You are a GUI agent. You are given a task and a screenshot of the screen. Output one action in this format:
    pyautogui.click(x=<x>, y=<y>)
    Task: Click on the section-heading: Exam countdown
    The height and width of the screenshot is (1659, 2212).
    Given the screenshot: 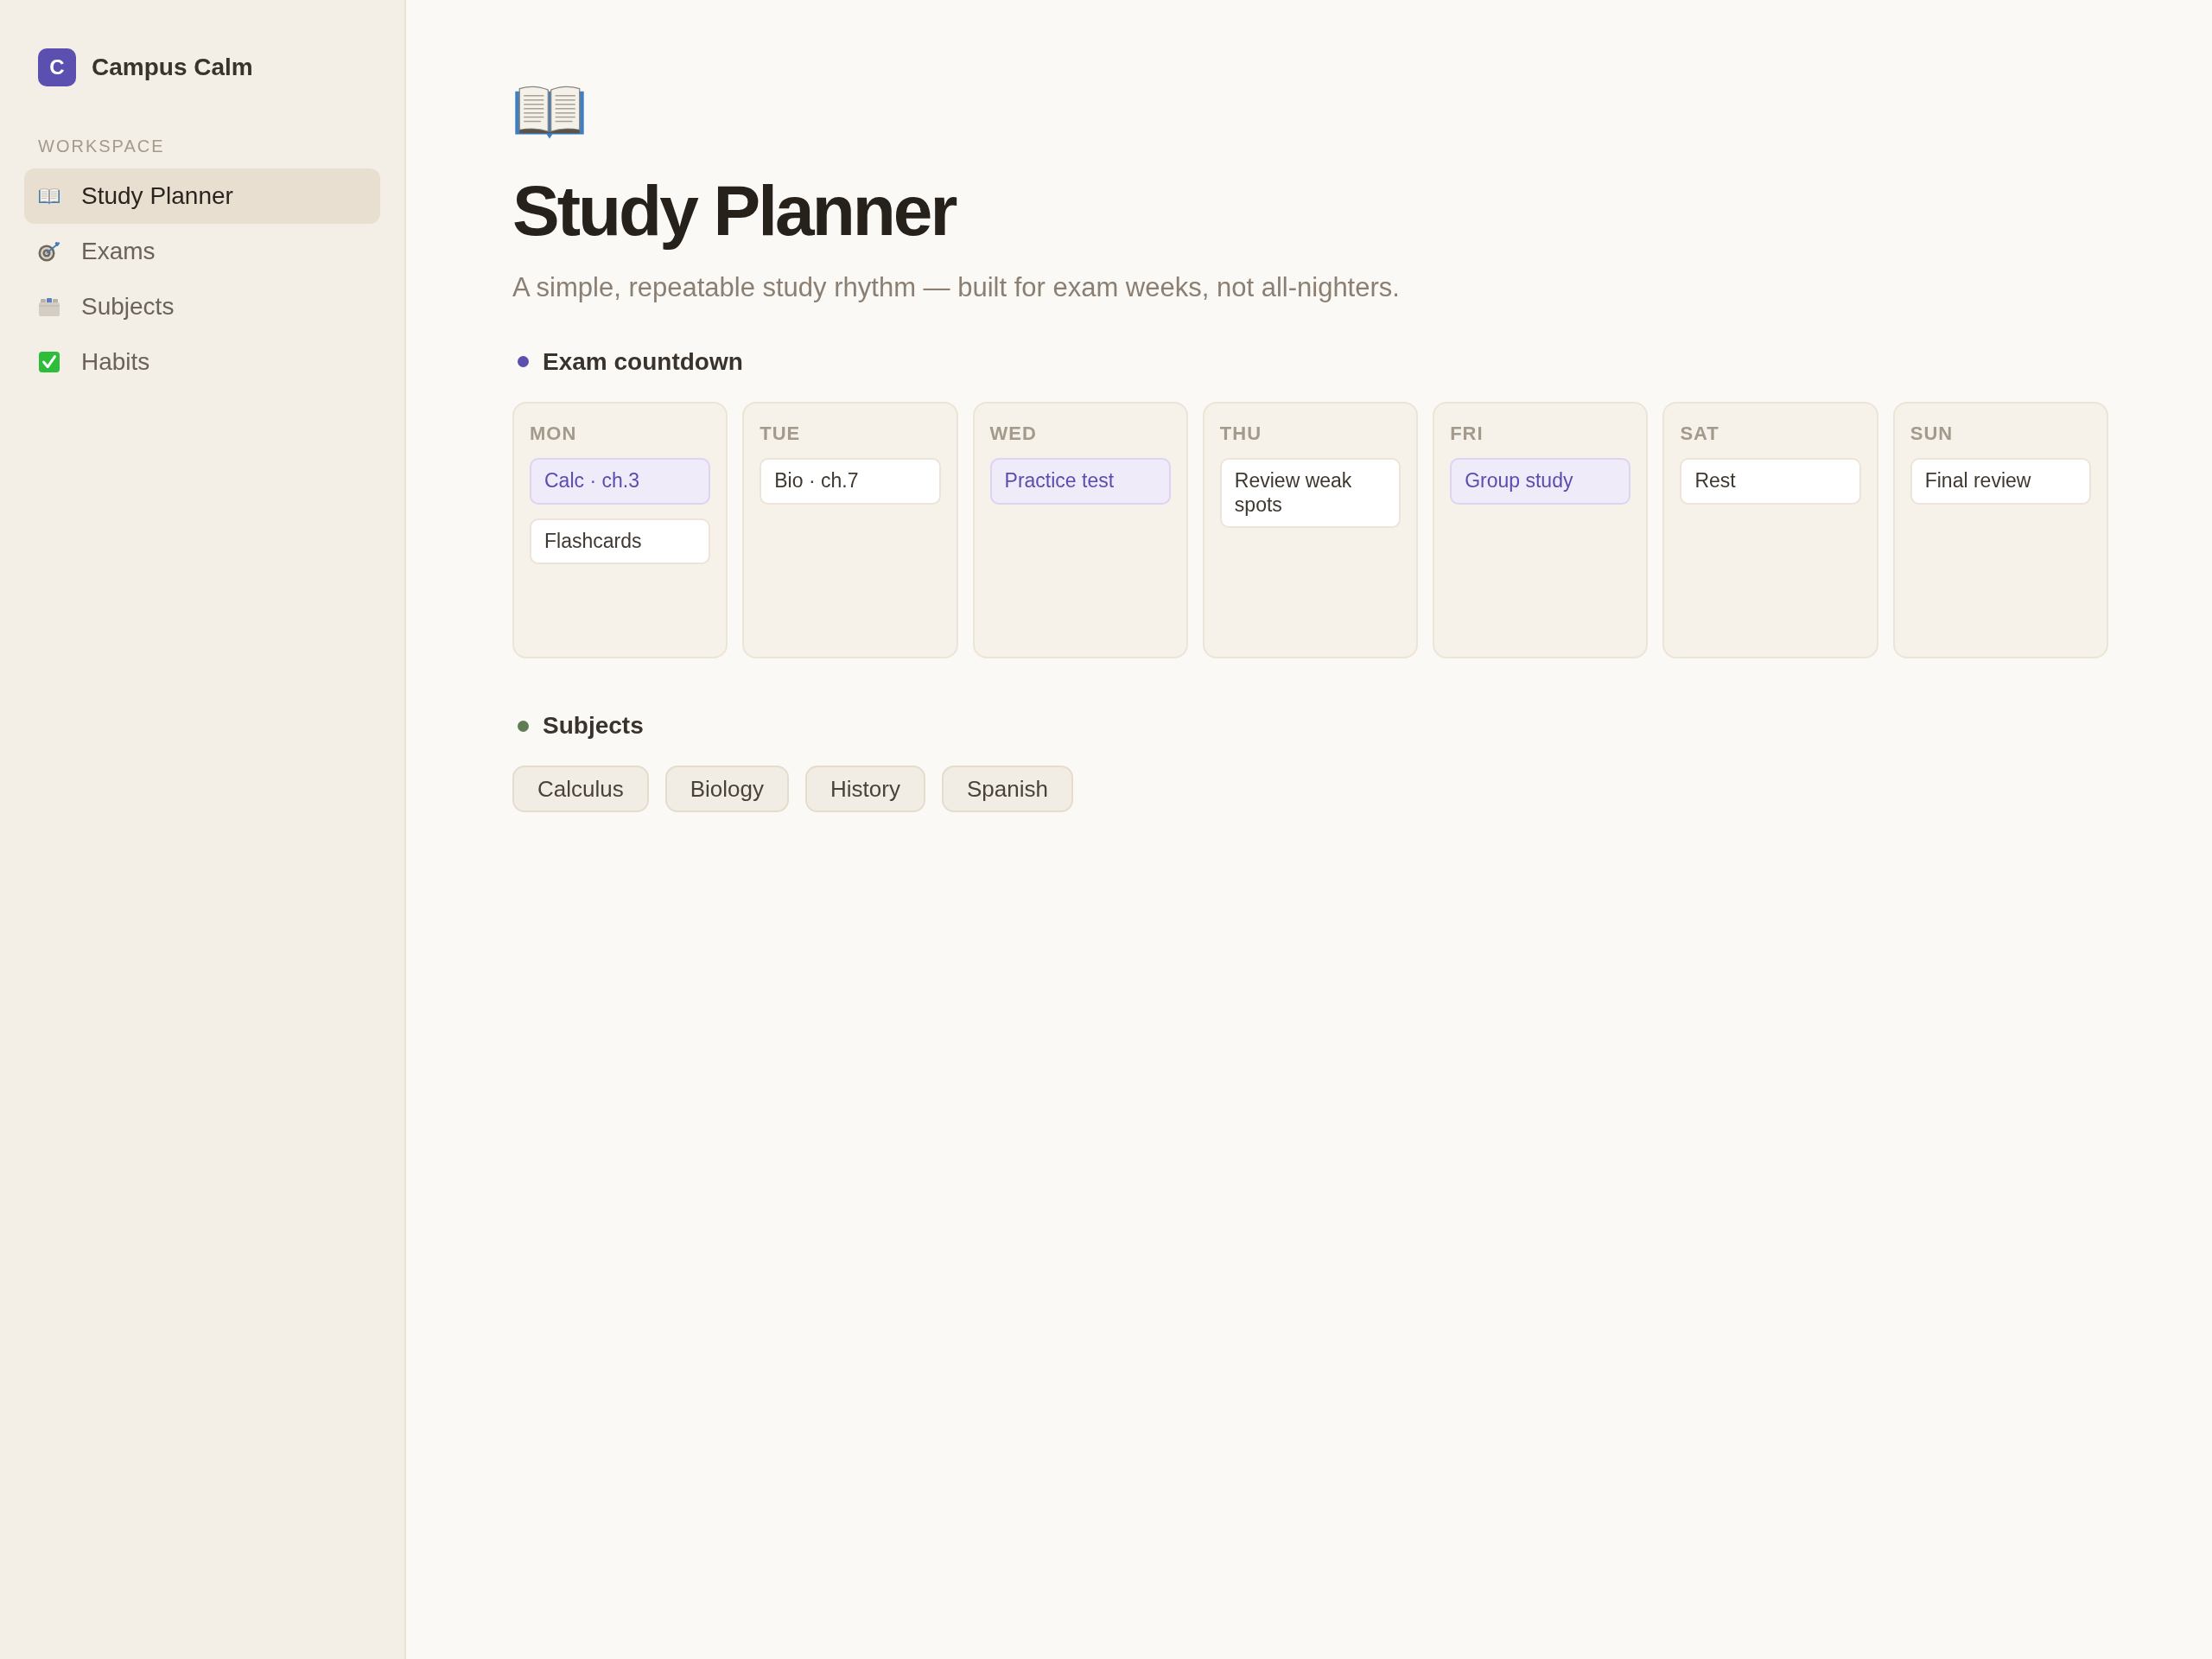 What is the action you would take?
    pyautogui.click(x=643, y=361)
    